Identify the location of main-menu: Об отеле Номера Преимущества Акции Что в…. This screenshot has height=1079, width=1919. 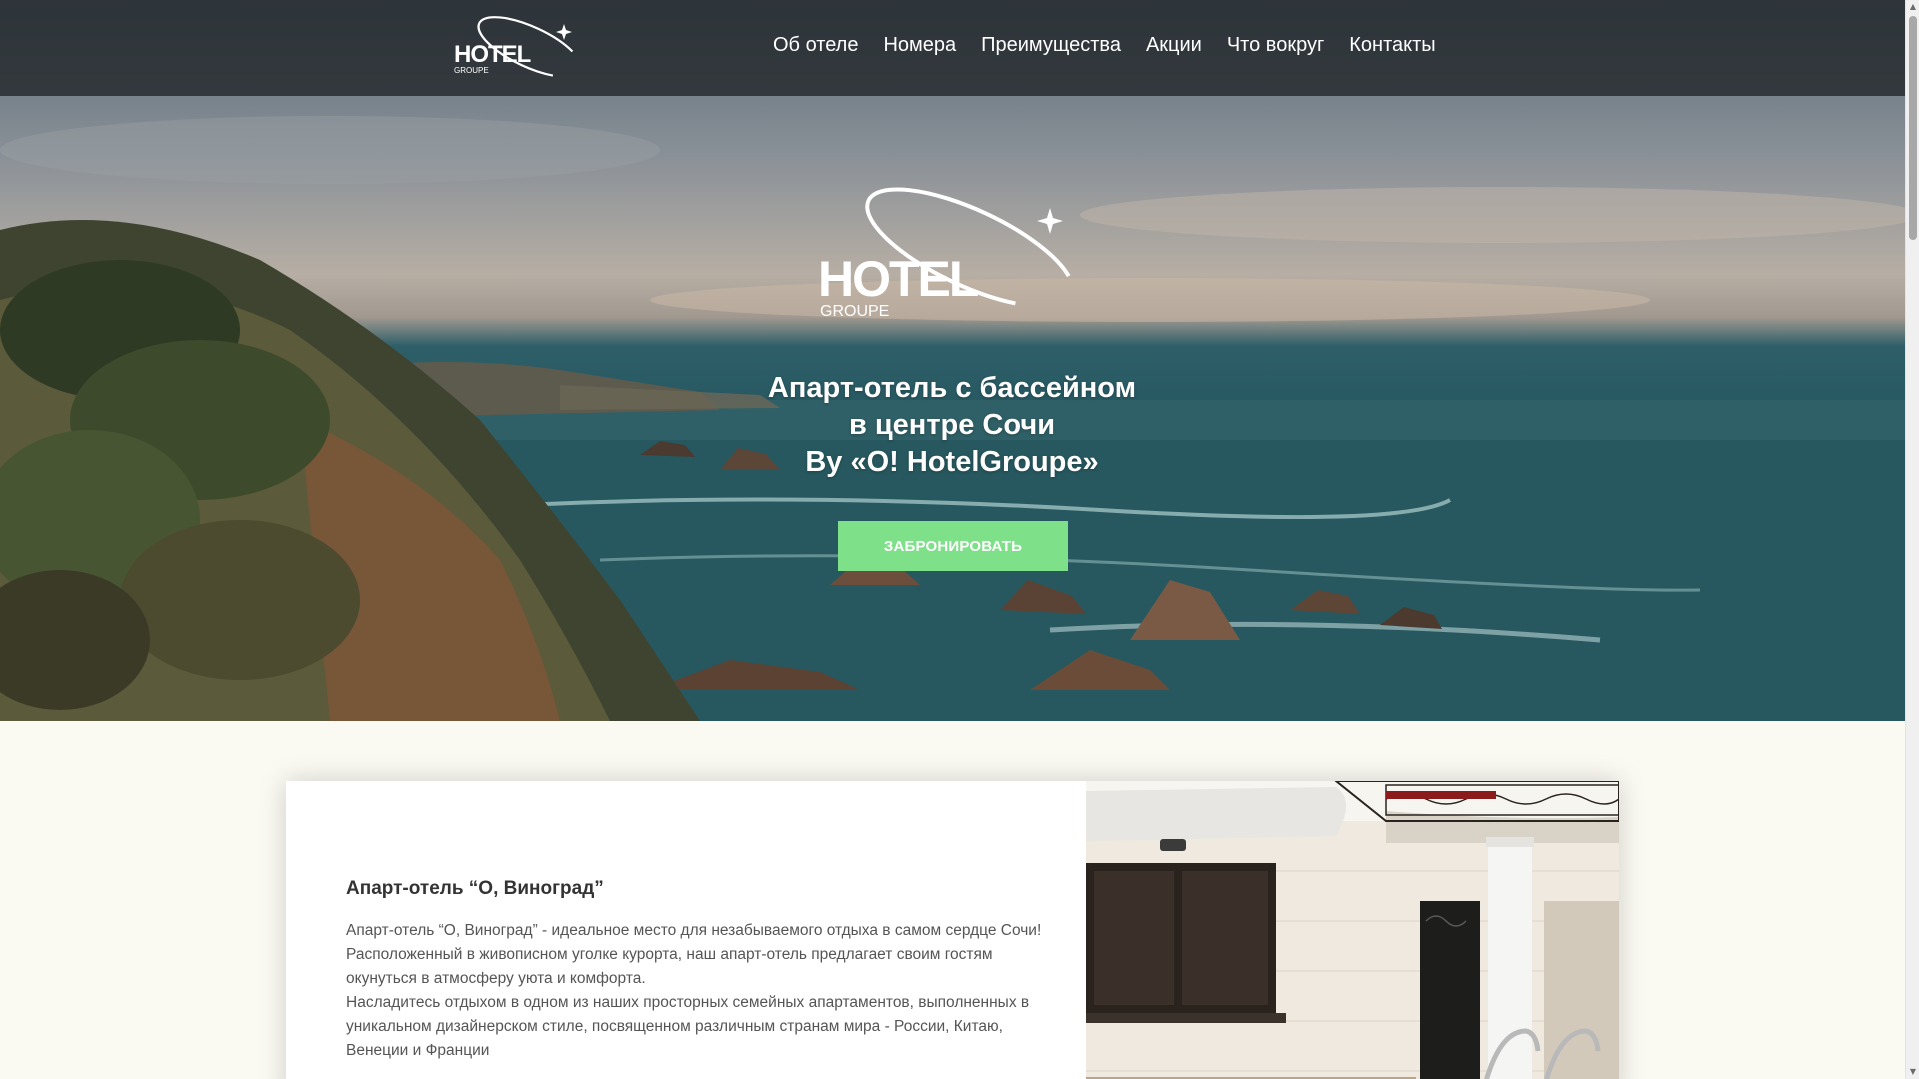
(1104, 45).